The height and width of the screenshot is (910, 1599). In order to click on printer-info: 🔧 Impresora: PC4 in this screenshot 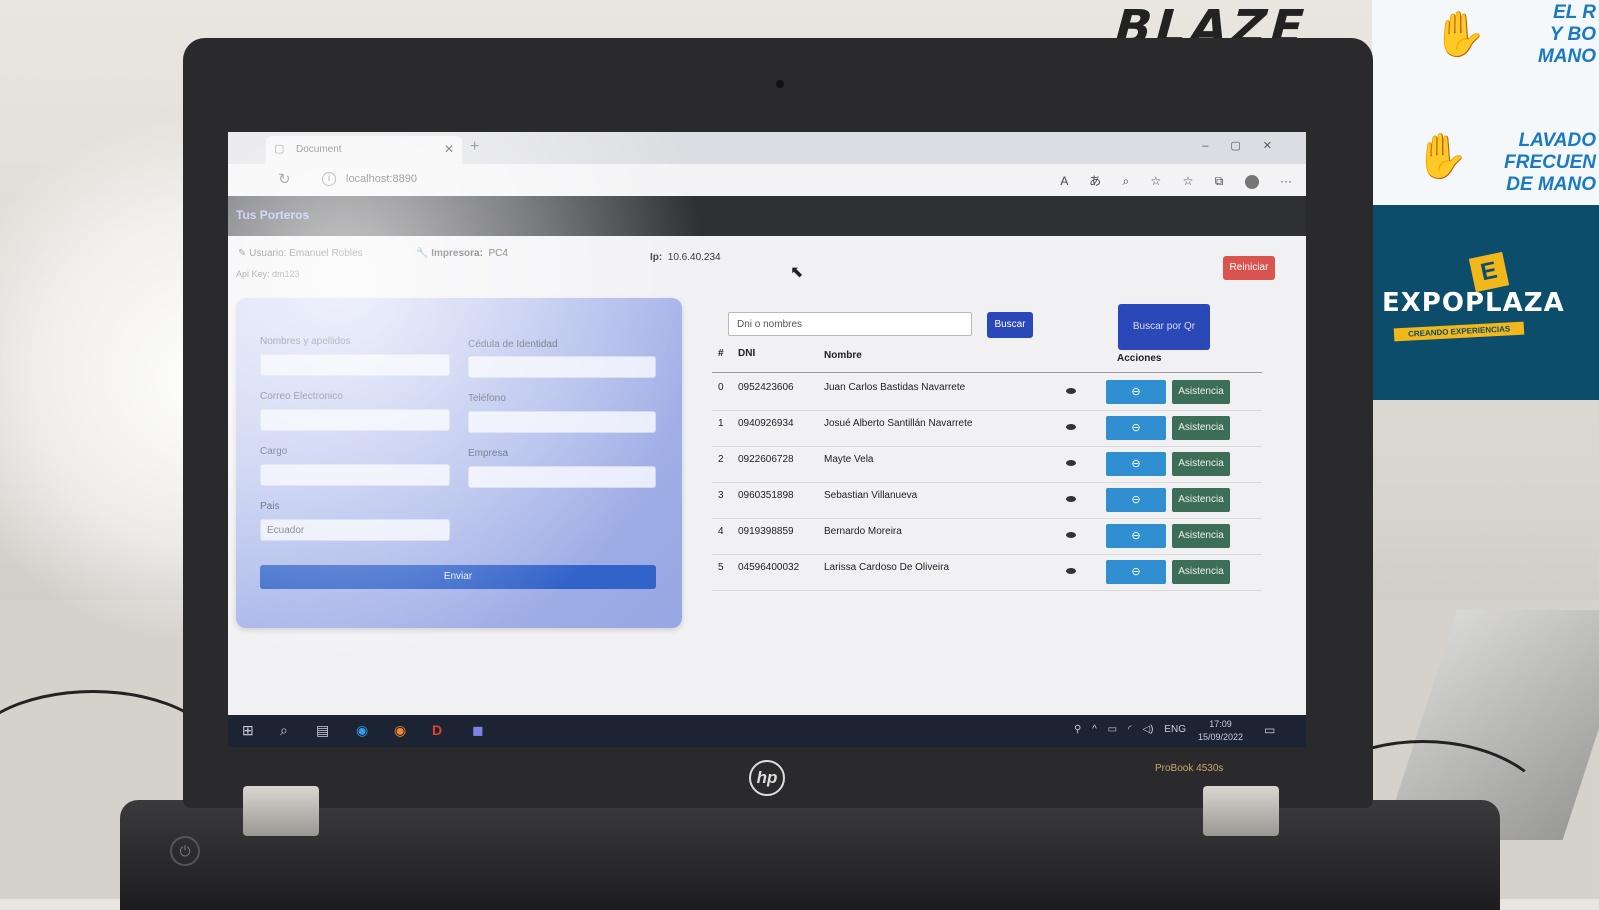, I will do `click(462, 253)`.